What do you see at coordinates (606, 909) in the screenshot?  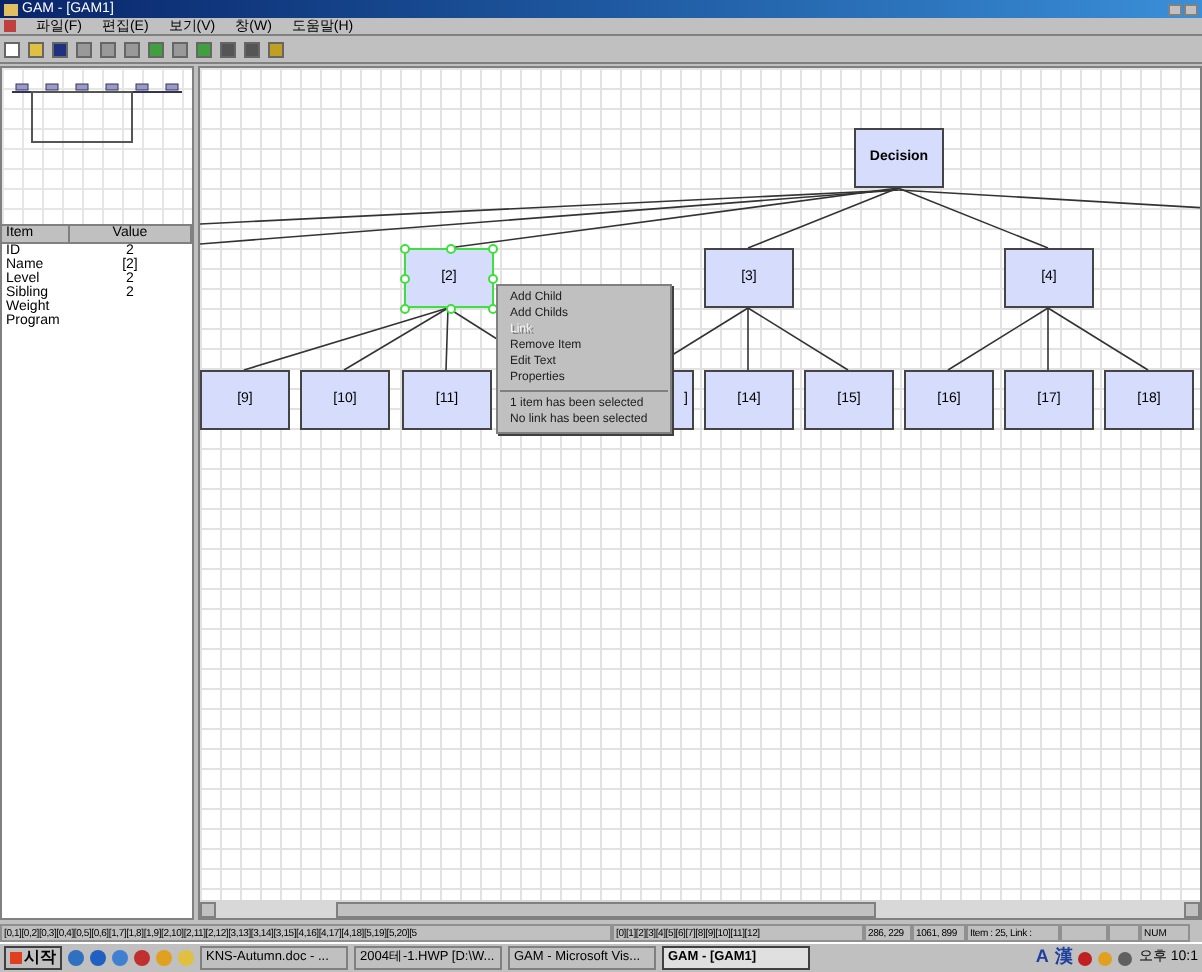 I see `scrollbar-thumb` at bounding box center [606, 909].